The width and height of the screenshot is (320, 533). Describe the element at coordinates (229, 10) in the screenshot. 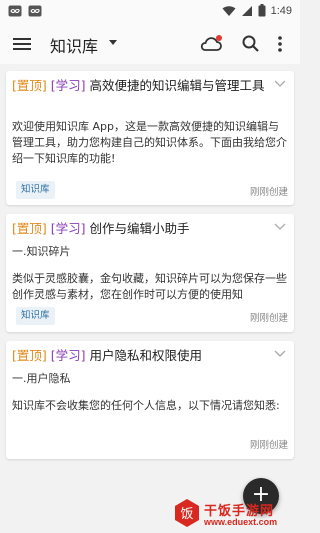

I see `wifi-icon` at that location.